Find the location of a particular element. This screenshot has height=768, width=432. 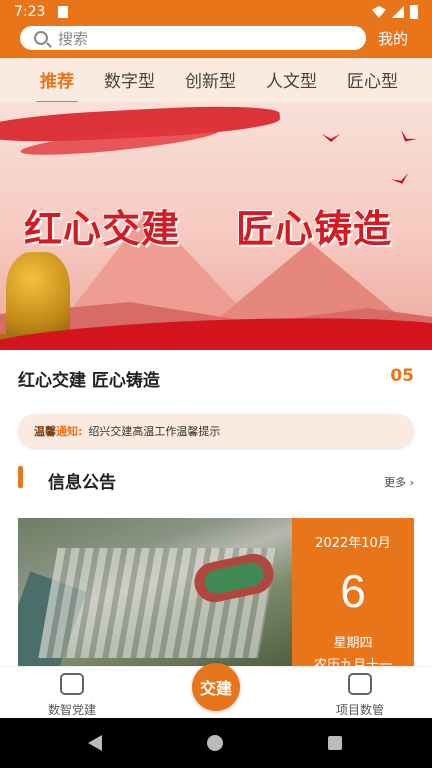

banner-index: 05 is located at coordinates (402, 376).